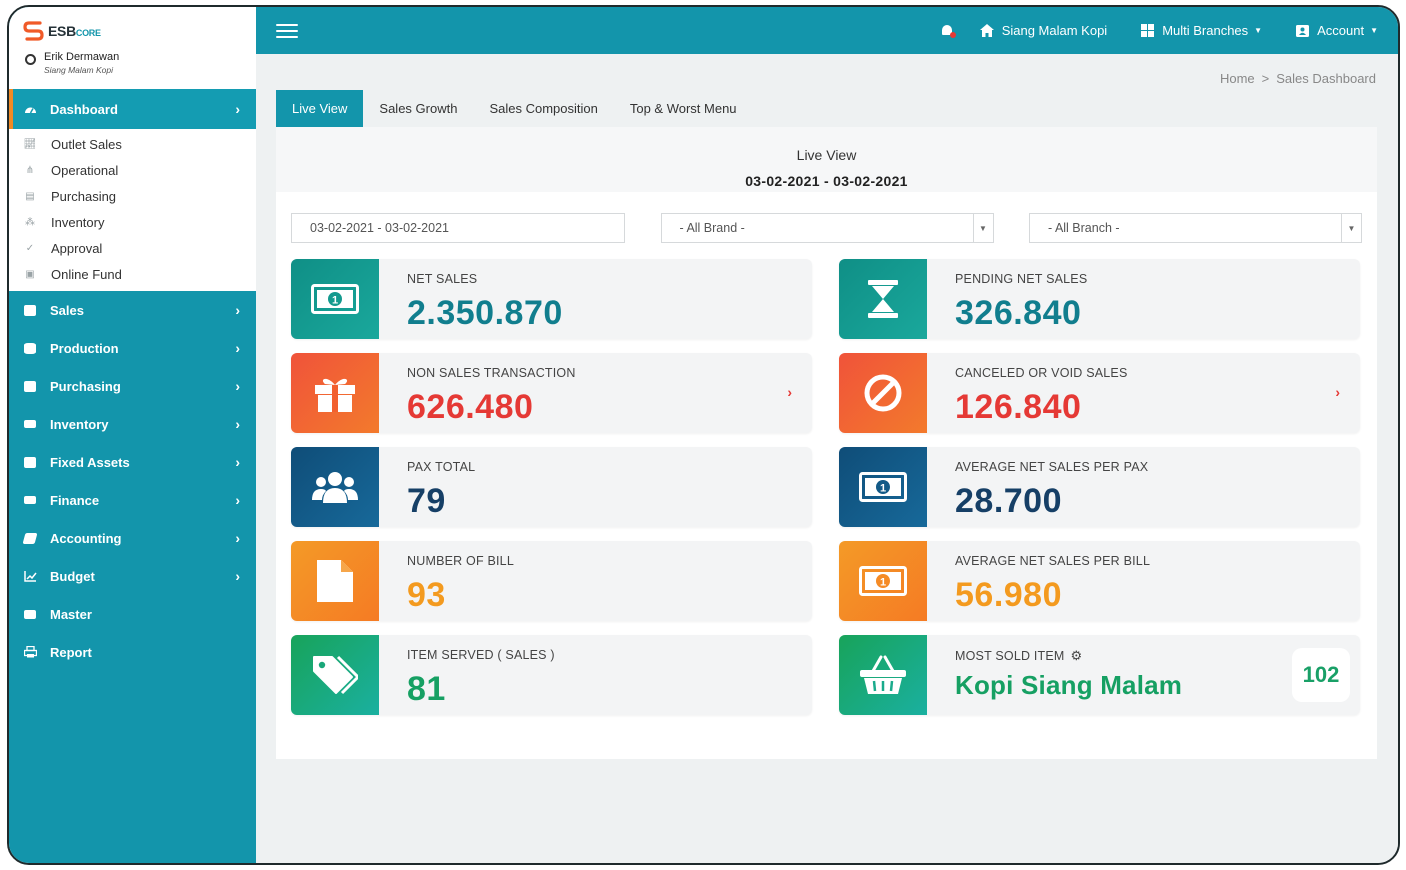 Image resolution: width=1406 pixels, height=870 pixels. Describe the element at coordinates (441, 467) in the screenshot. I see `card-label: PAX TOTAL` at that location.